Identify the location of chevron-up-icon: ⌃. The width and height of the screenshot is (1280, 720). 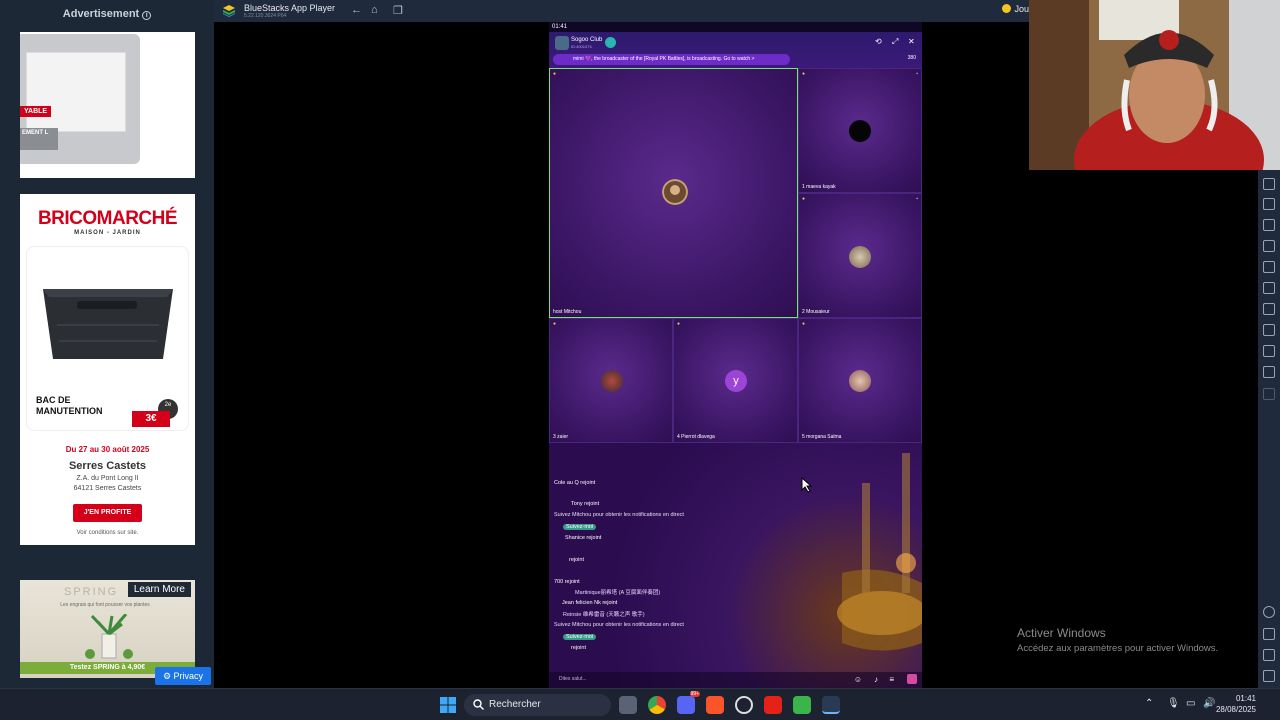
(1149, 703).